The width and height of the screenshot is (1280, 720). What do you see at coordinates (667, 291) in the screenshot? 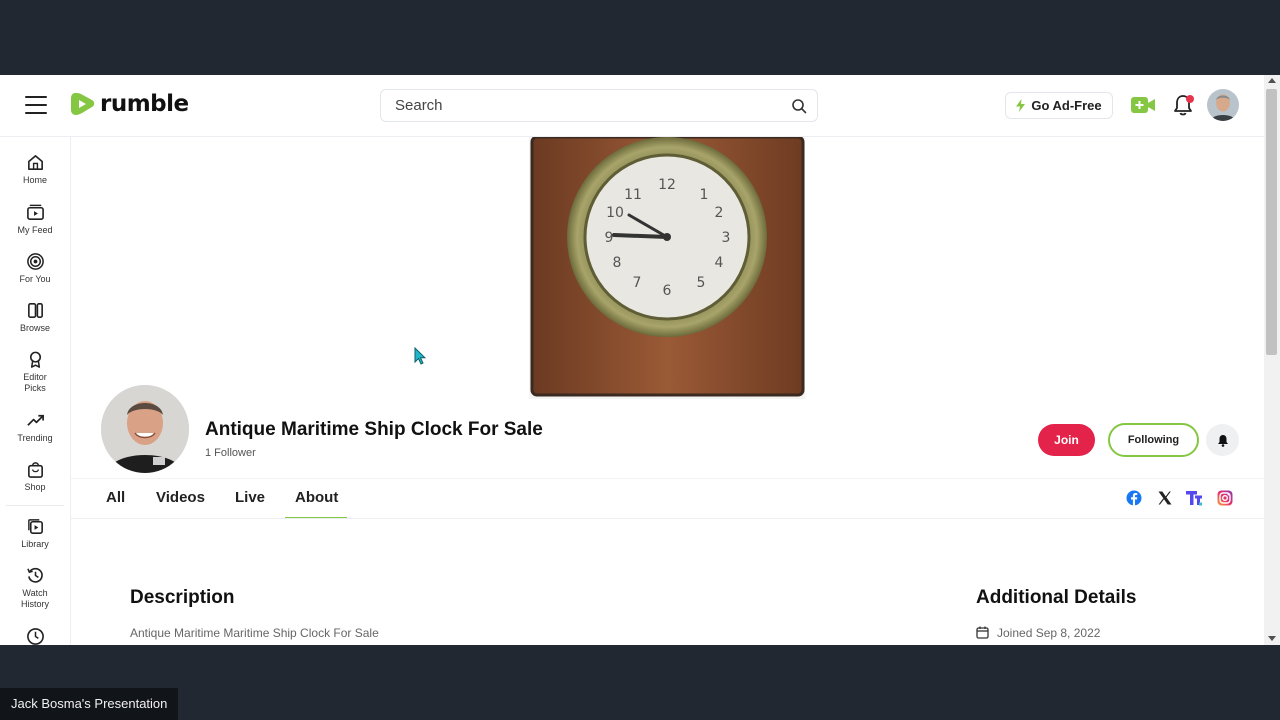
I see `svg-text: 6` at bounding box center [667, 291].